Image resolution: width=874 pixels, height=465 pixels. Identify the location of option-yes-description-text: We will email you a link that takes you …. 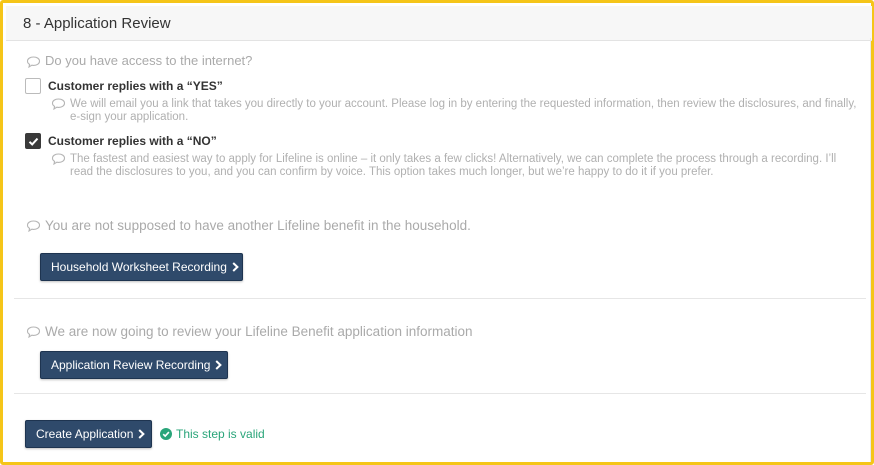
(463, 110).